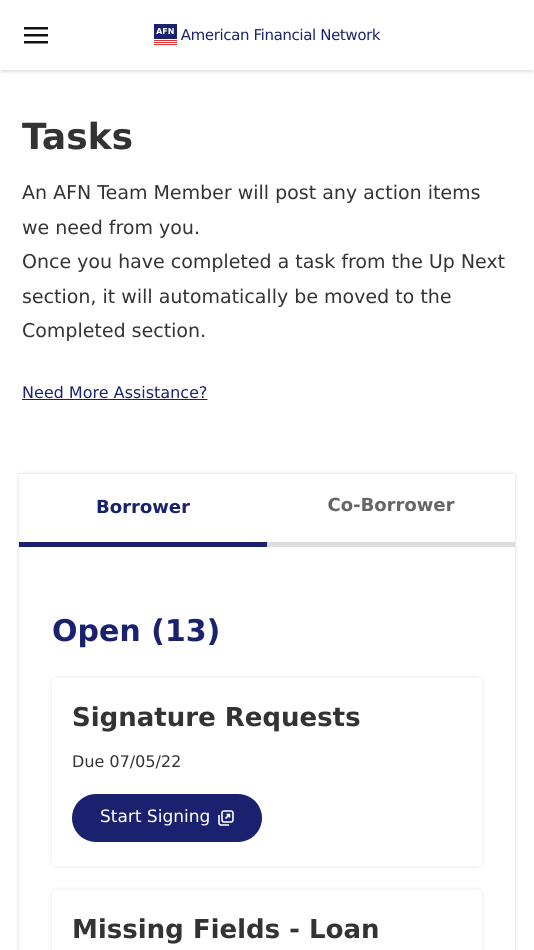 The image size is (534, 950). What do you see at coordinates (264, 297) in the screenshot?
I see `intro-text: Once you have completed a task from the Up Next section, it will automatically be moved to the Completed section.` at bounding box center [264, 297].